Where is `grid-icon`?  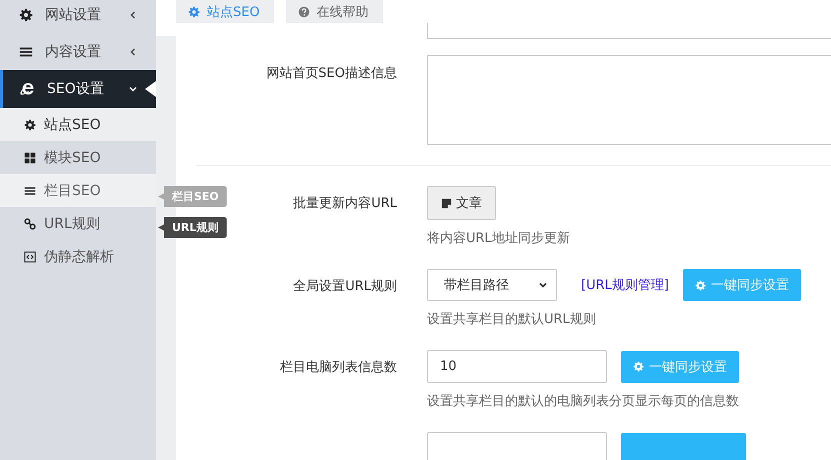
grid-icon is located at coordinates (30, 158).